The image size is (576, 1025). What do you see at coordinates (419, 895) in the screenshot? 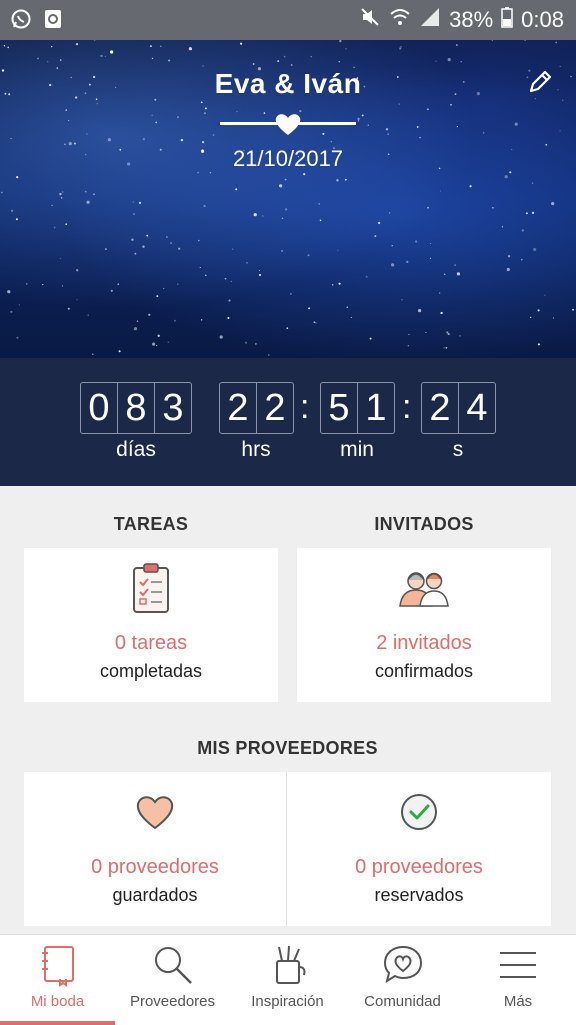
I see `reserved-subtitle: reservados` at bounding box center [419, 895].